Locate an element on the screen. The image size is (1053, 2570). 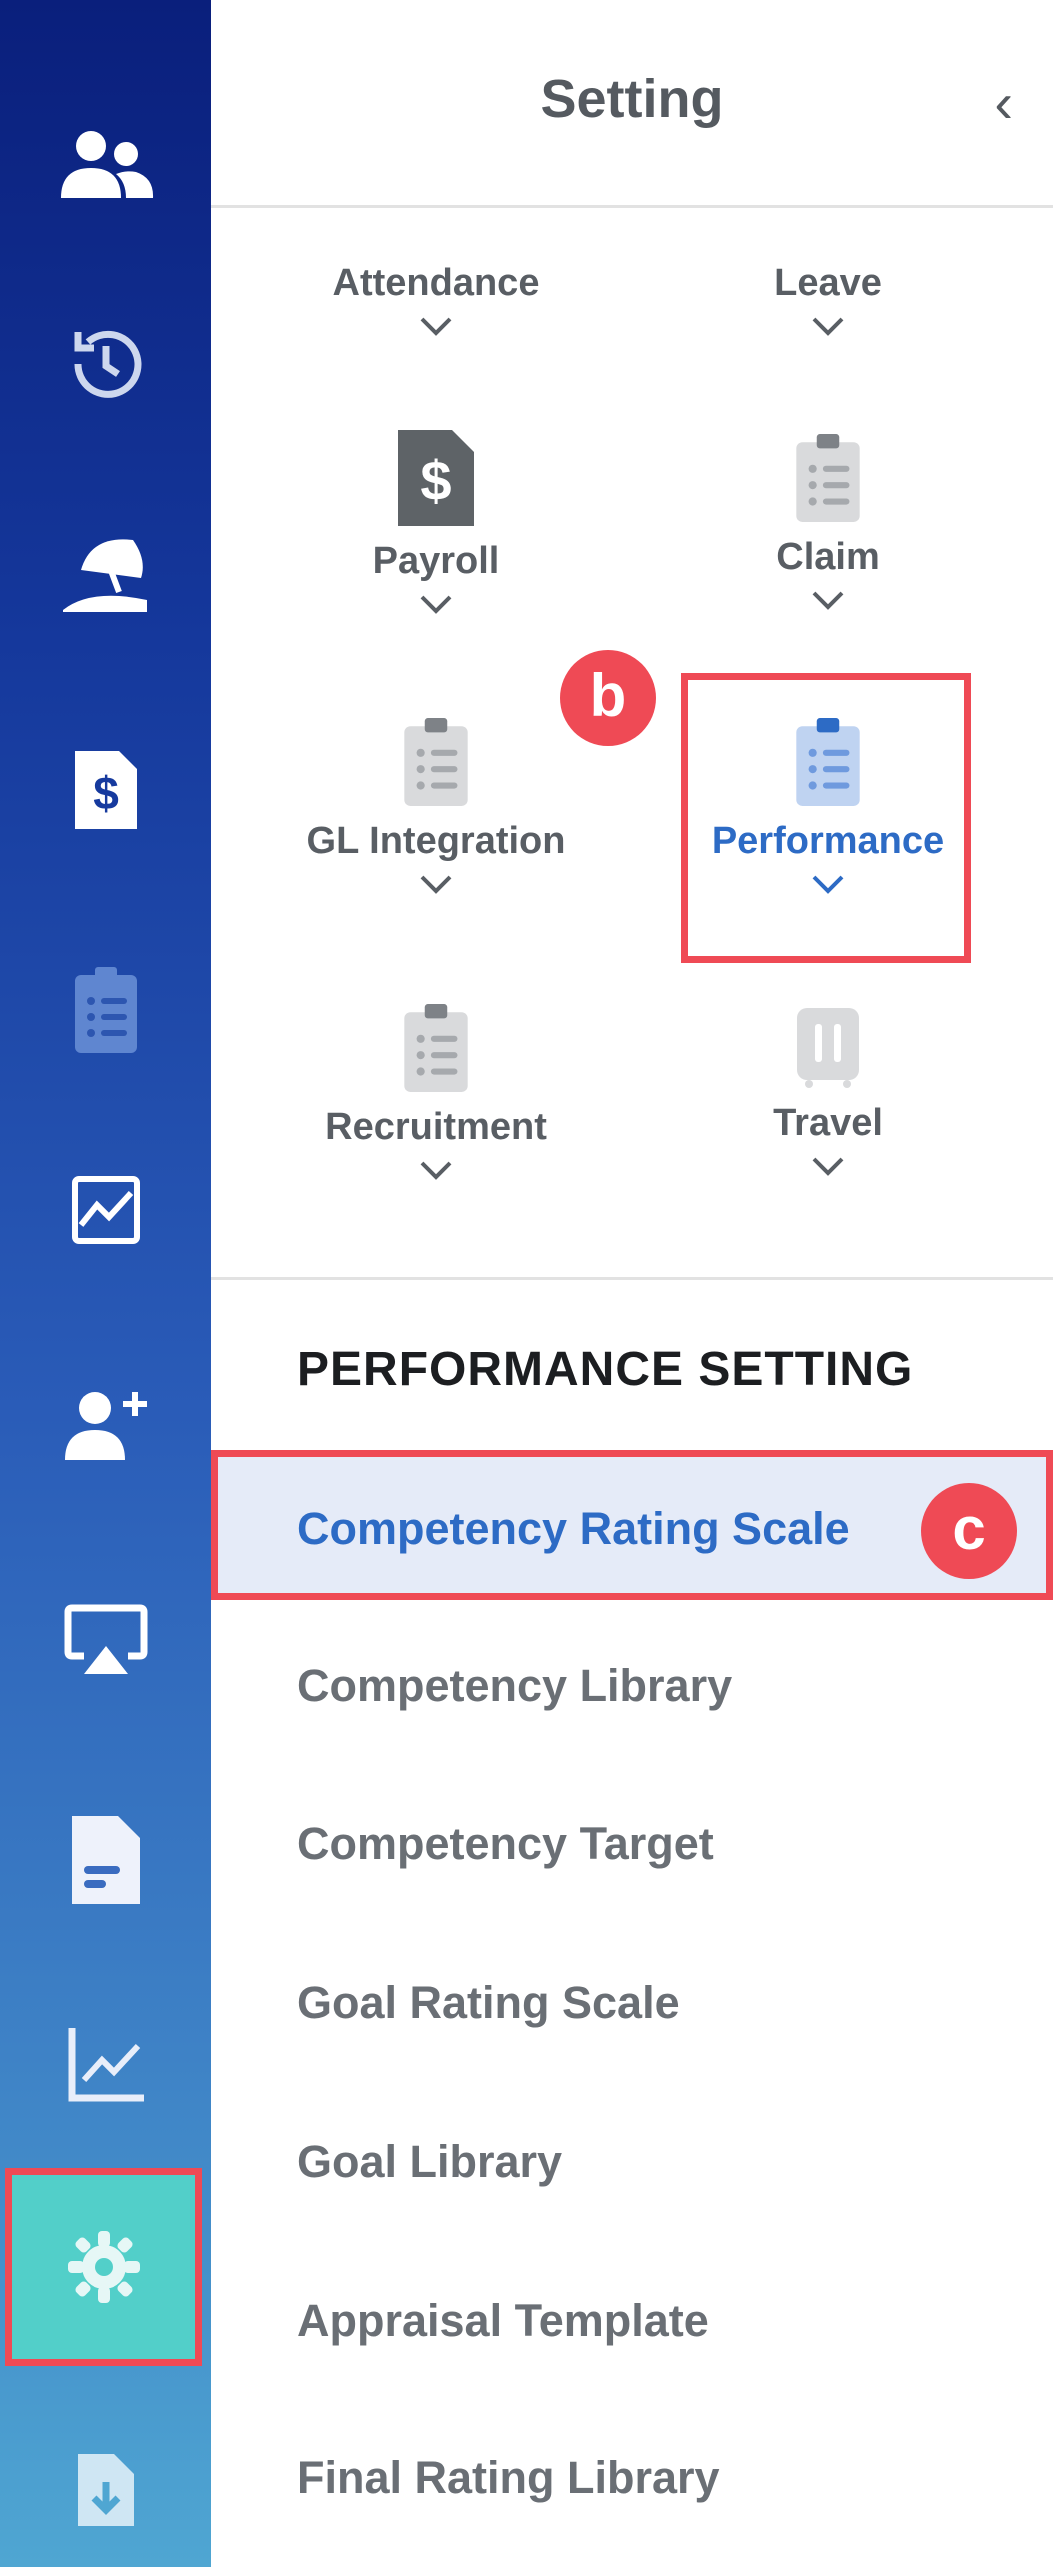
category-label: Travel is located at coordinates (828, 1123).